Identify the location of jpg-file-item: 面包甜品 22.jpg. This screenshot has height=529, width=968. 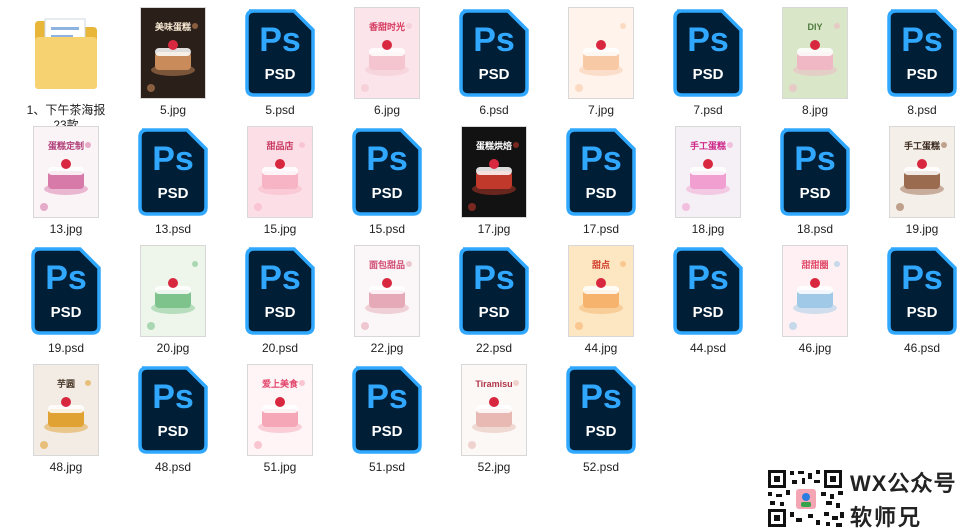
(387, 302).